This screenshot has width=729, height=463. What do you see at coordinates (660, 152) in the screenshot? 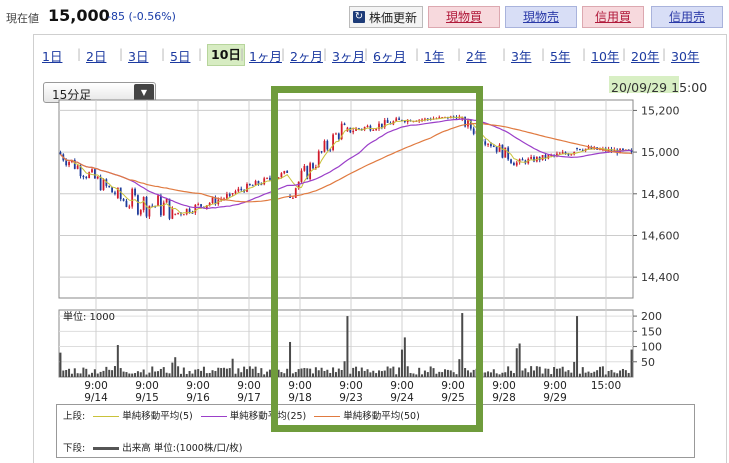
I see `price-tick-label: 15,000` at bounding box center [660, 152].